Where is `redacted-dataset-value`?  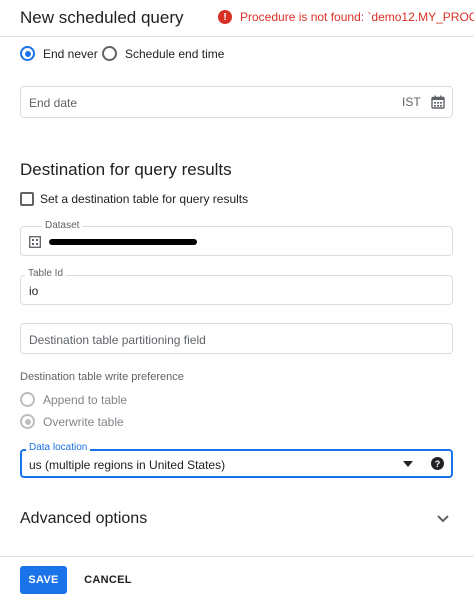 redacted-dataset-value is located at coordinates (123, 242).